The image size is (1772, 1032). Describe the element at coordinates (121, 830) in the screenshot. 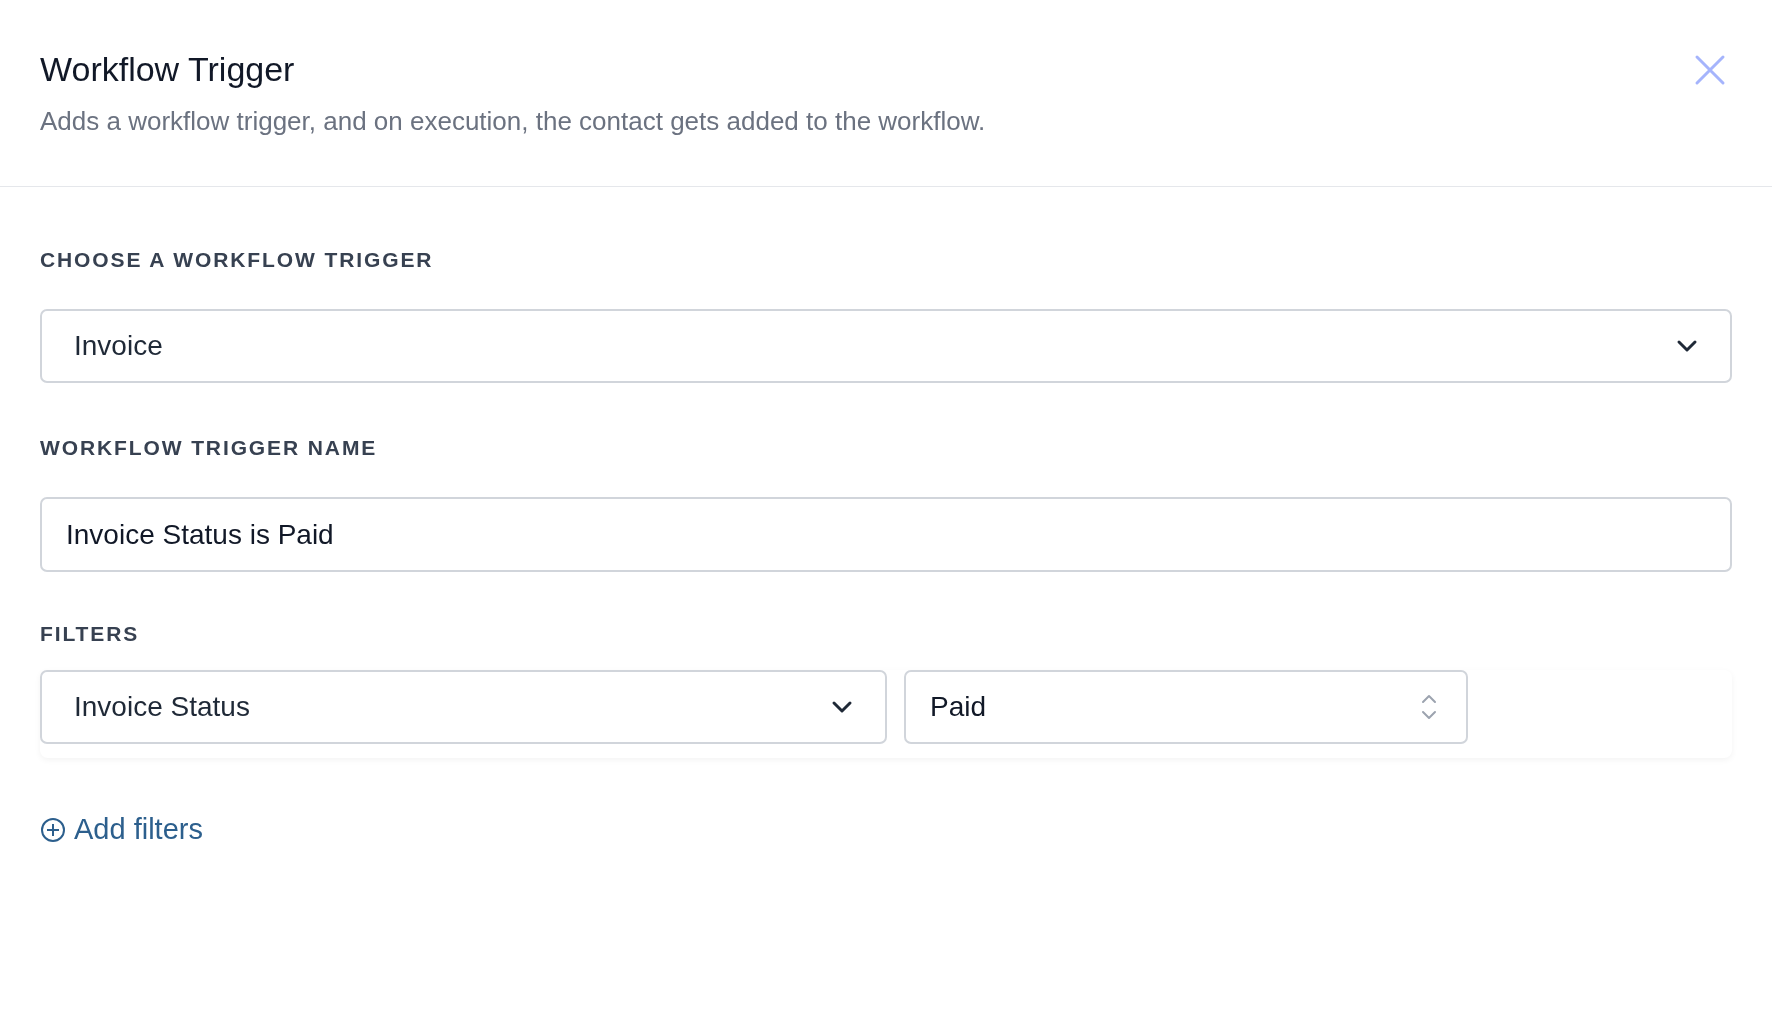

I see `add-filters-link: Add filters` at that location.